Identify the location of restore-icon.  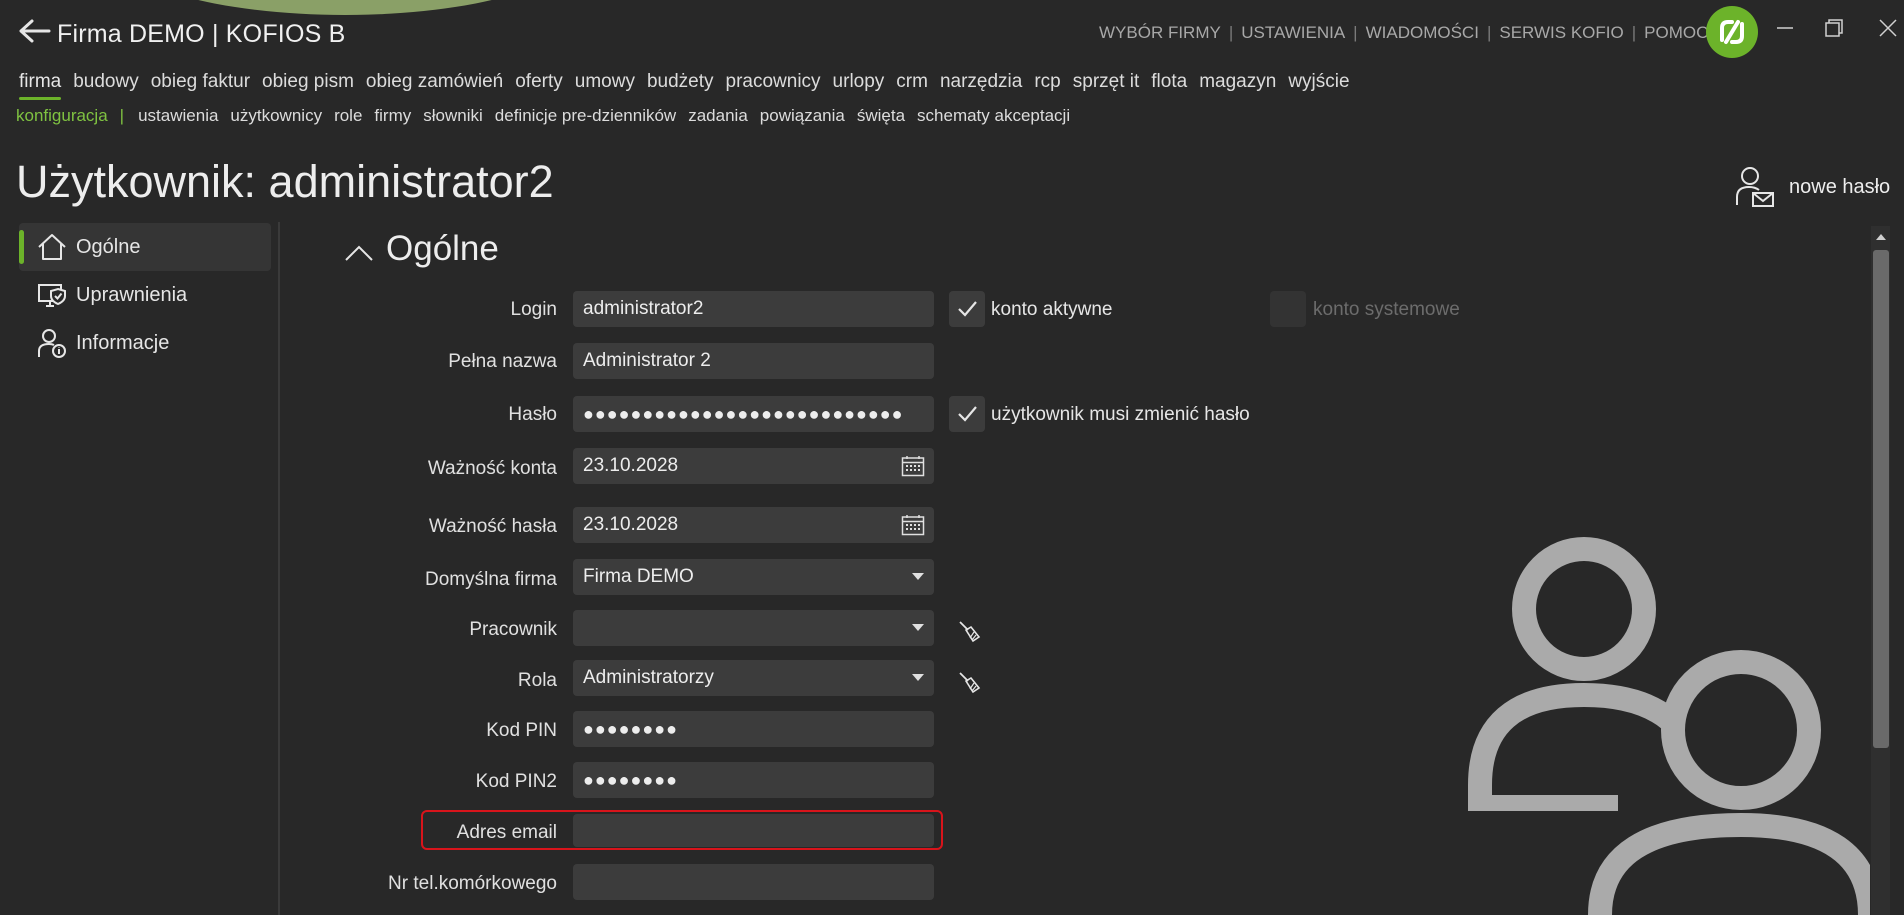
(1833, 28).